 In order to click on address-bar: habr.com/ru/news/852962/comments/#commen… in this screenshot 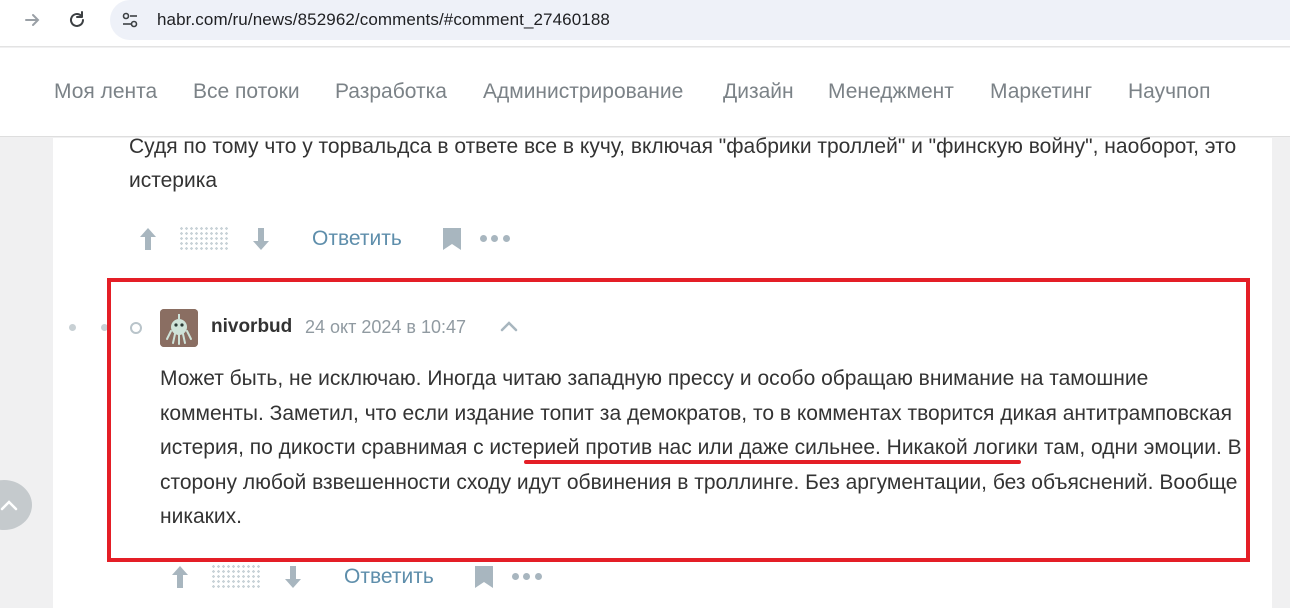, I will do `click(700, 20)`.